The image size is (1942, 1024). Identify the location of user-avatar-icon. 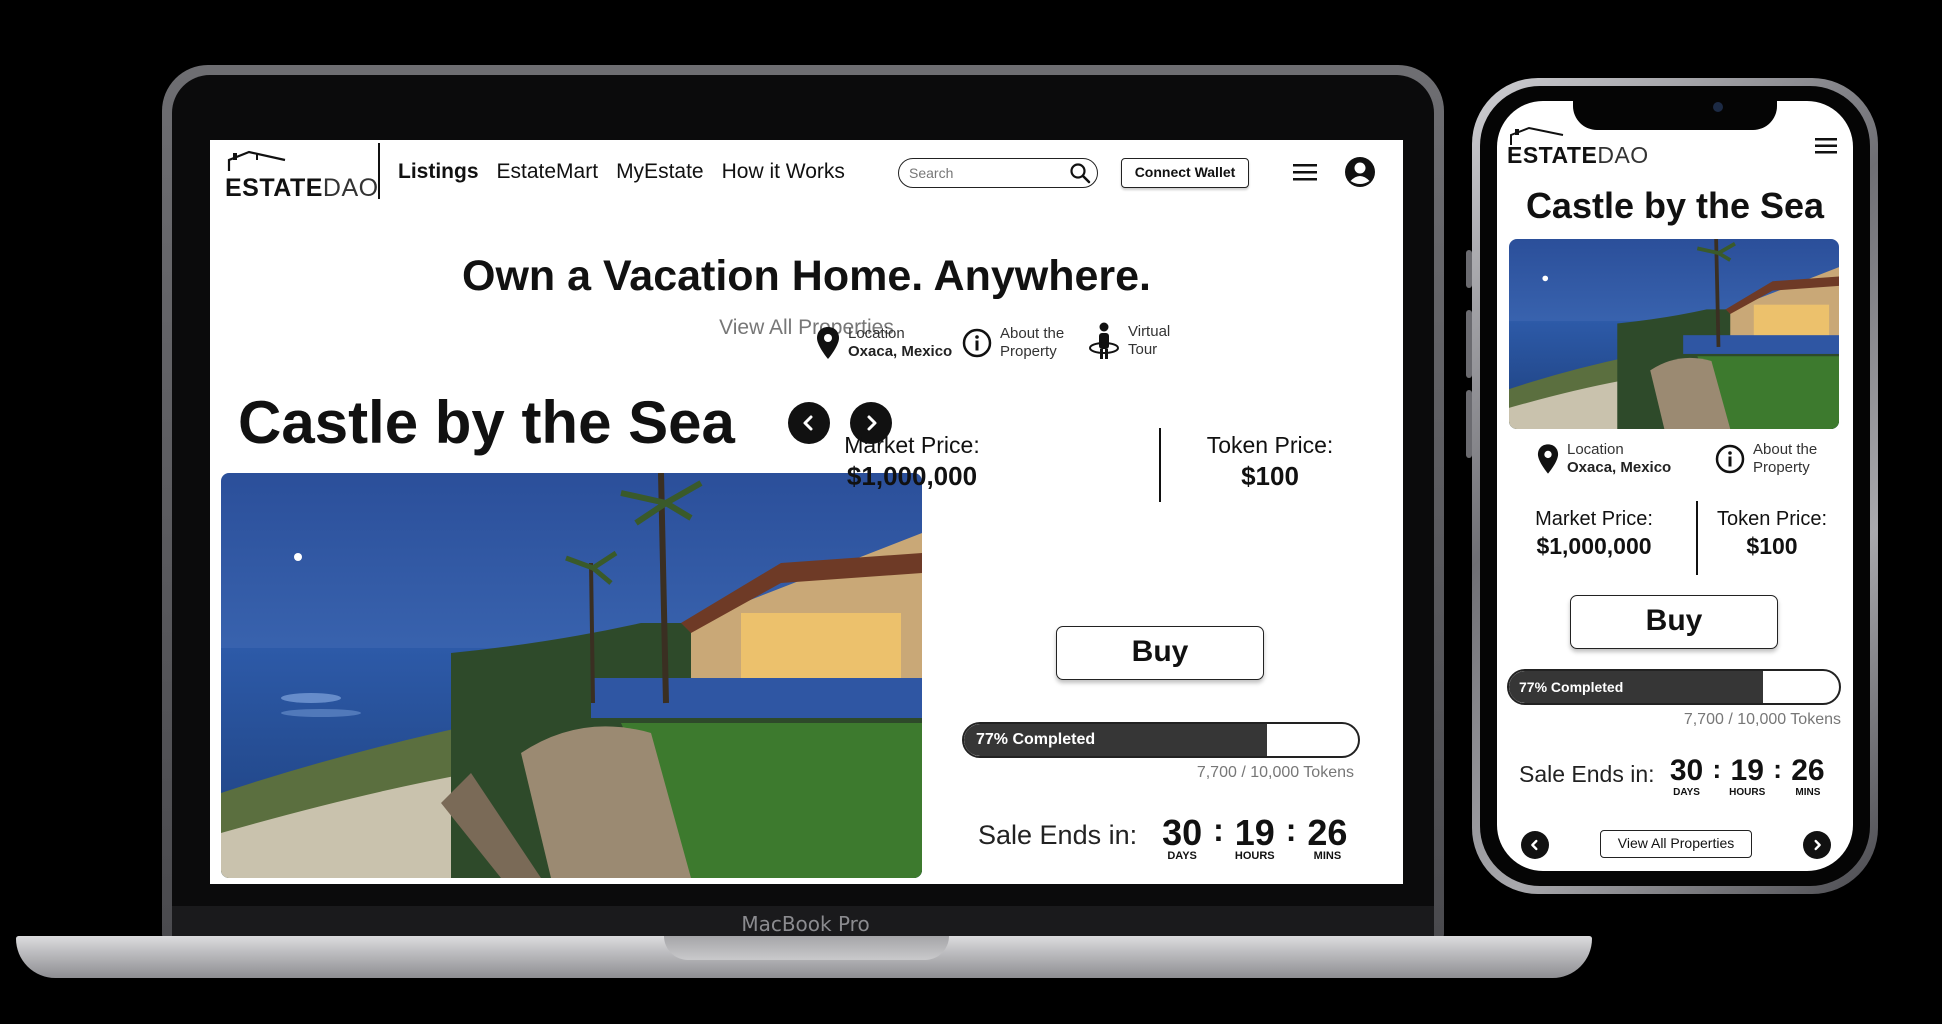
(1360, 172).